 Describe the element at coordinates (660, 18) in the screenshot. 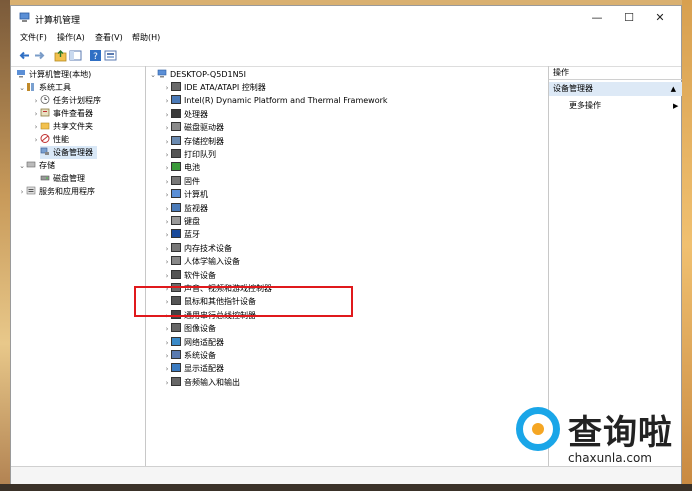

I see `close-button: ✕` at that location.